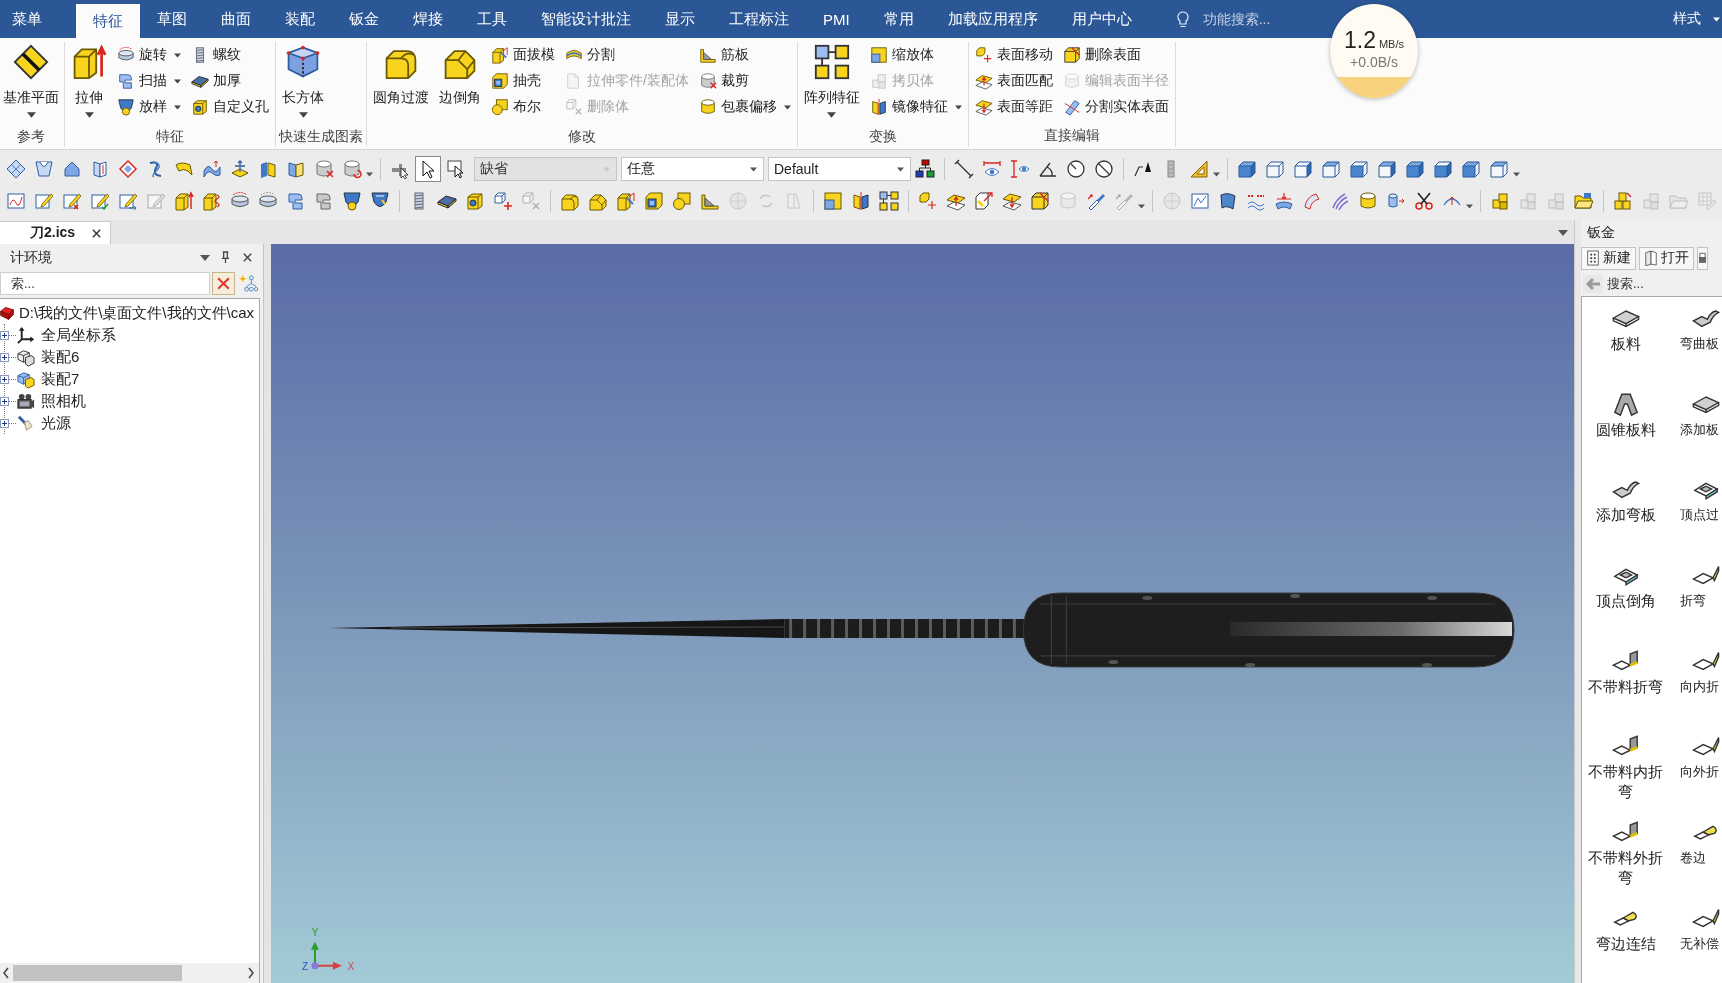 The width and height of the screenshot is (1722, 983). What do you see at coordinates (1695, 597) in the screenshot?
I see `sheet-metal-tool: 折弯` at bounding box center [1695, 597].